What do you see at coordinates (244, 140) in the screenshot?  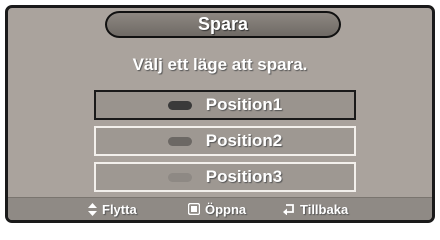 I see `position-label: Position2` at bounding box center [244, 140].